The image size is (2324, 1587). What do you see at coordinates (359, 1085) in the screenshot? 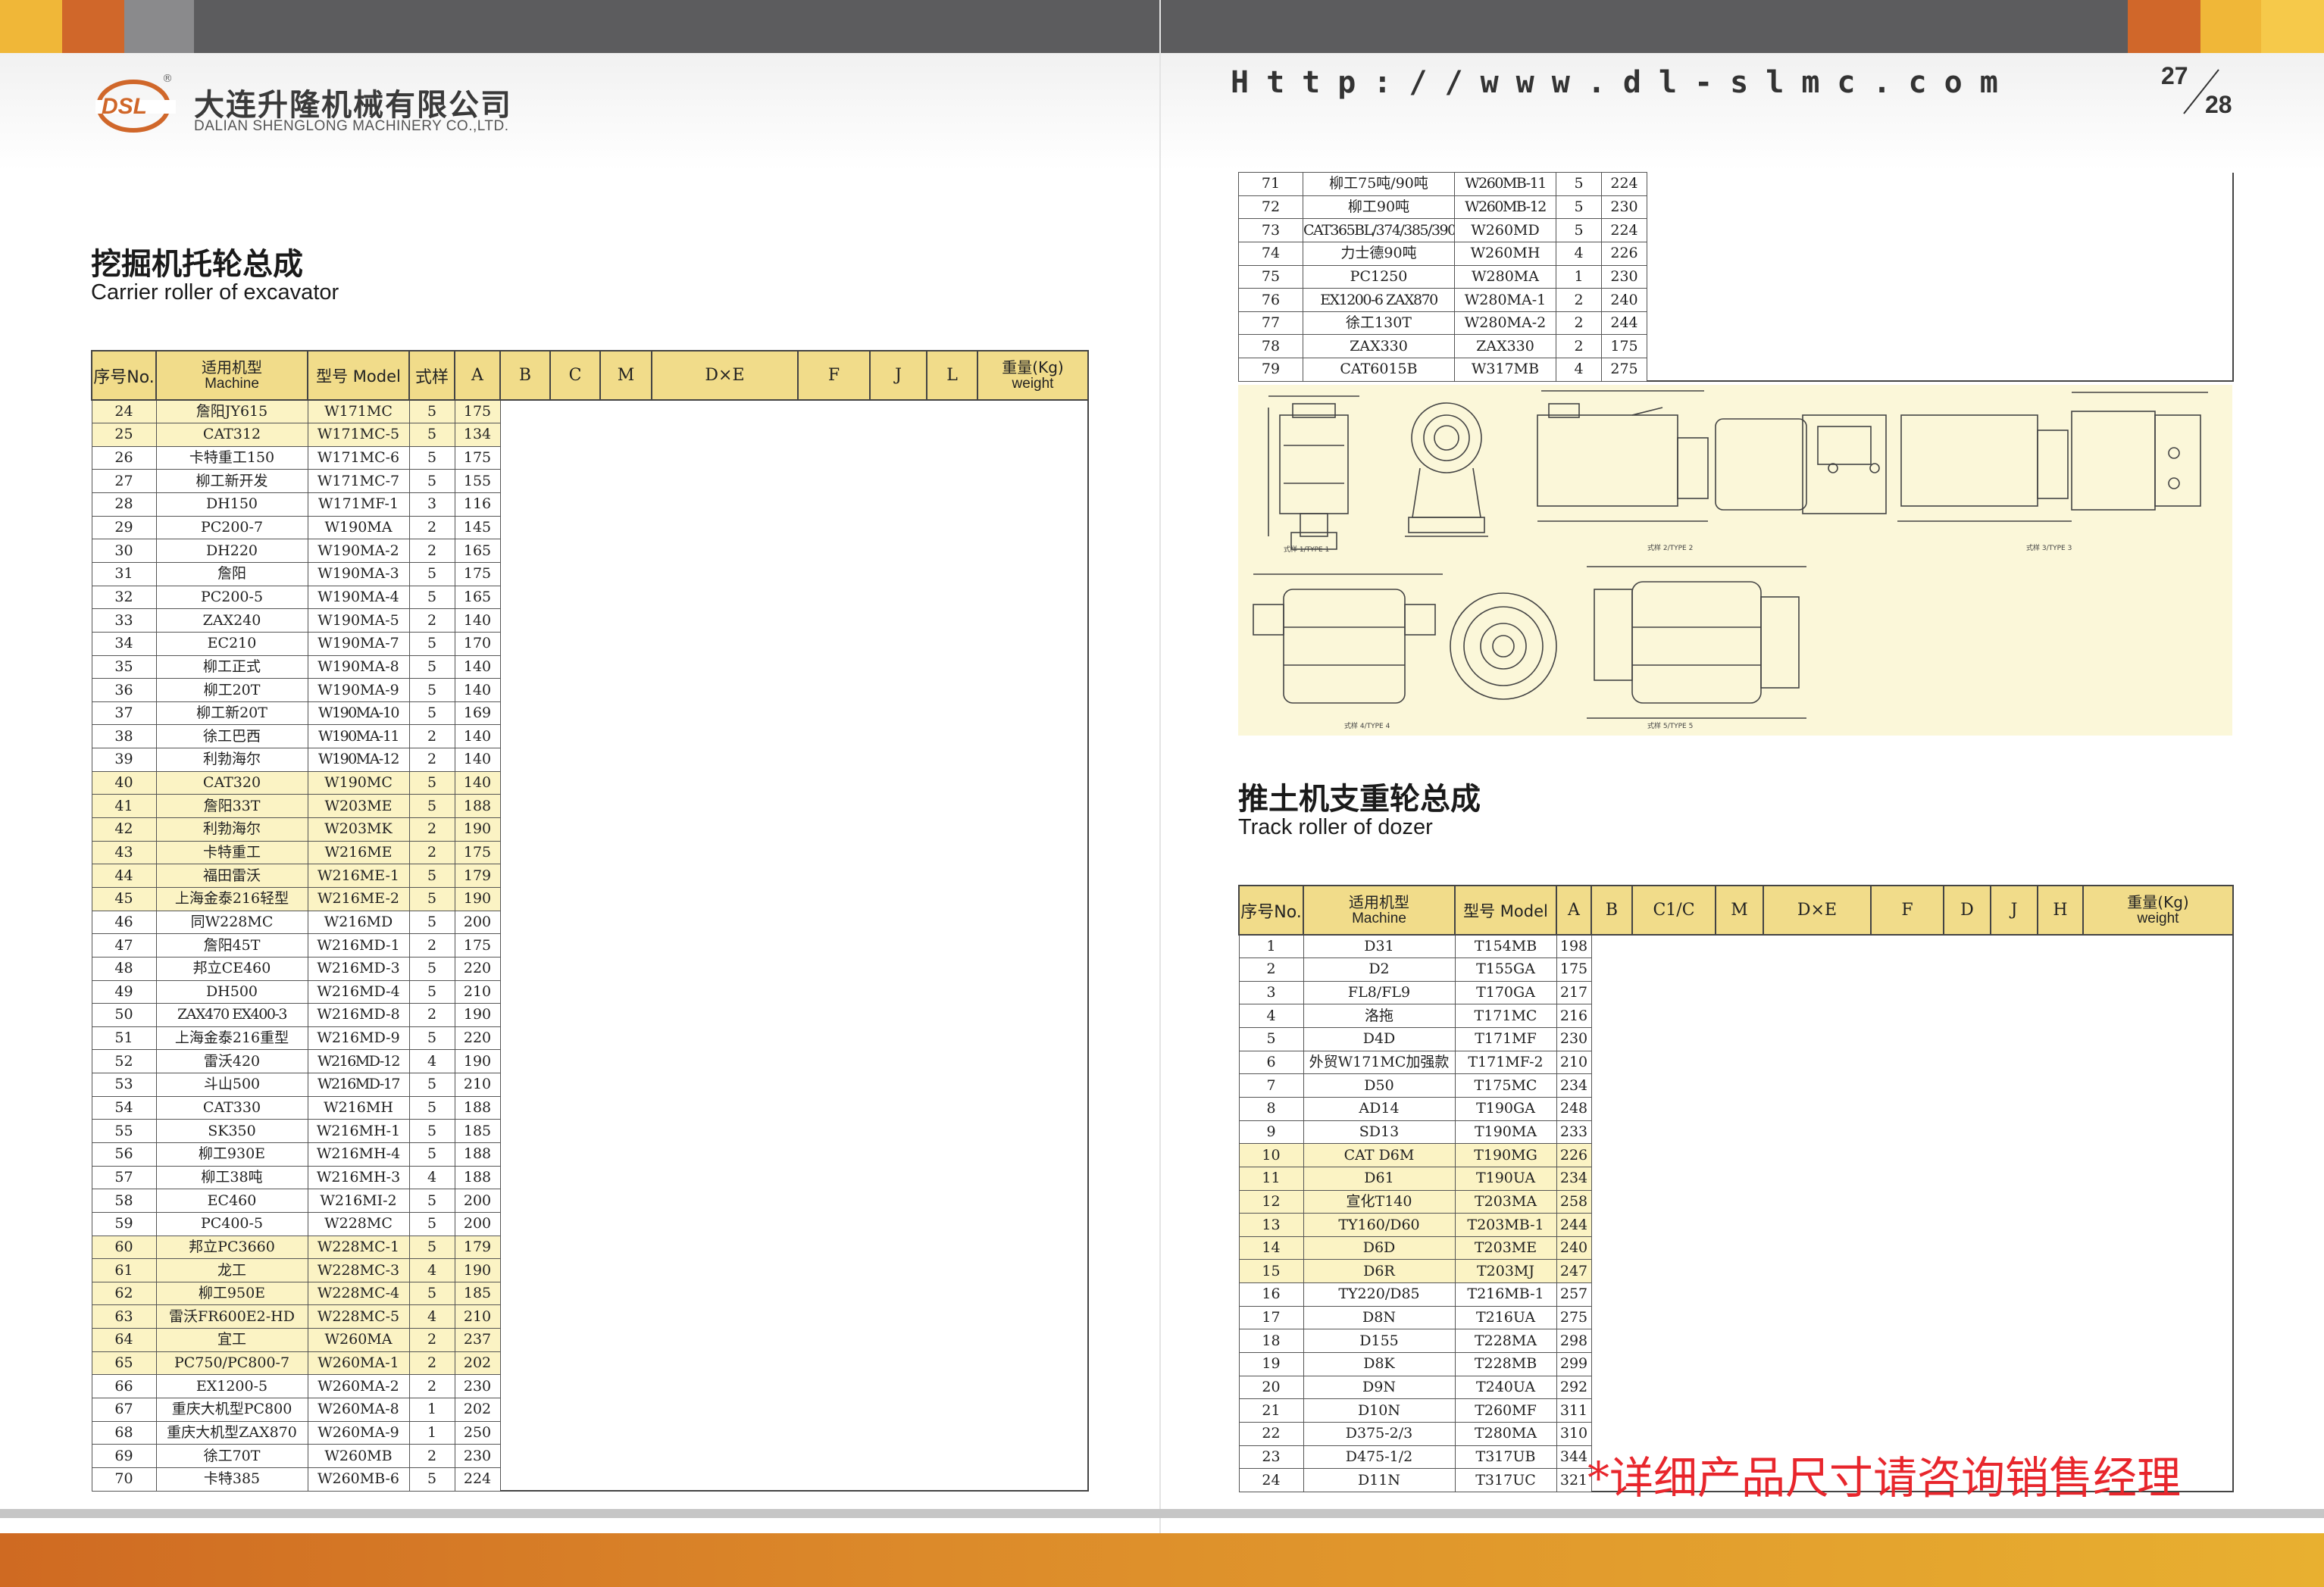
I see `cell-model: W216MD-17` at bounding box center [359, 1085].